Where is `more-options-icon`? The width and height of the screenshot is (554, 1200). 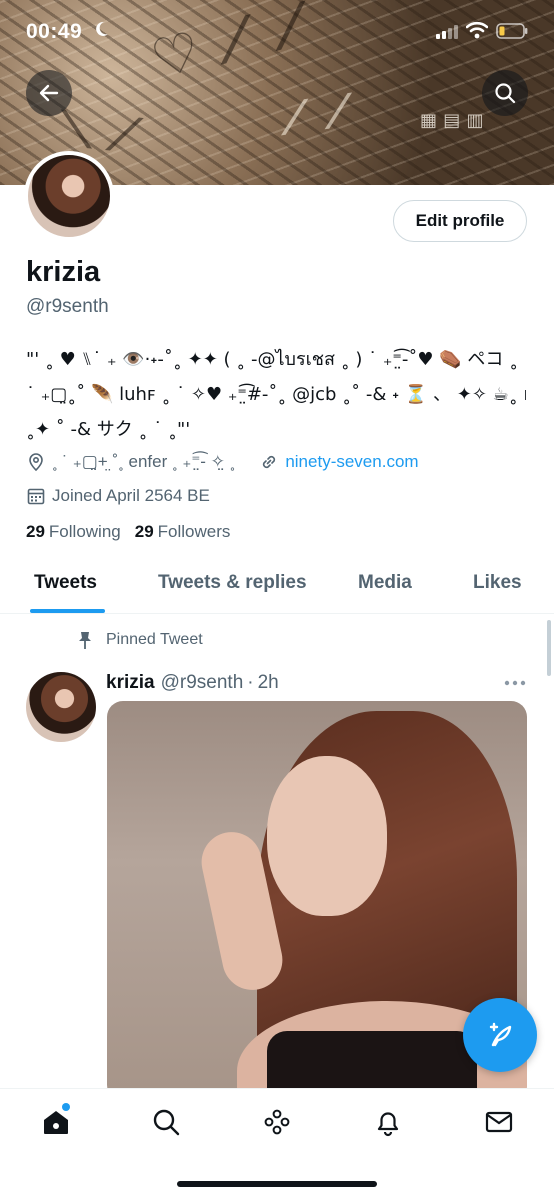 more-options-icon is located at coordinates (515, 683).